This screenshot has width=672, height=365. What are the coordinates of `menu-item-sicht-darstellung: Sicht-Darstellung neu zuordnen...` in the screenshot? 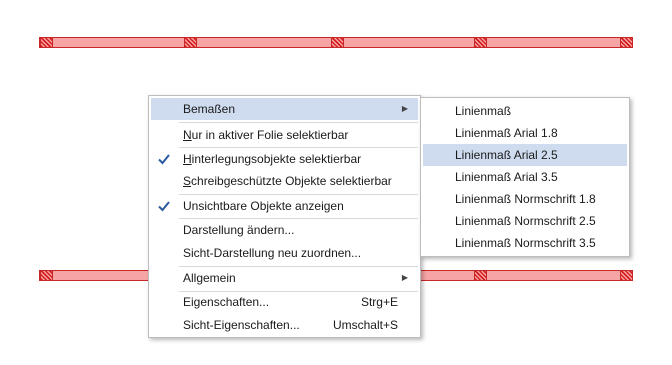 It's located at (284, 253).